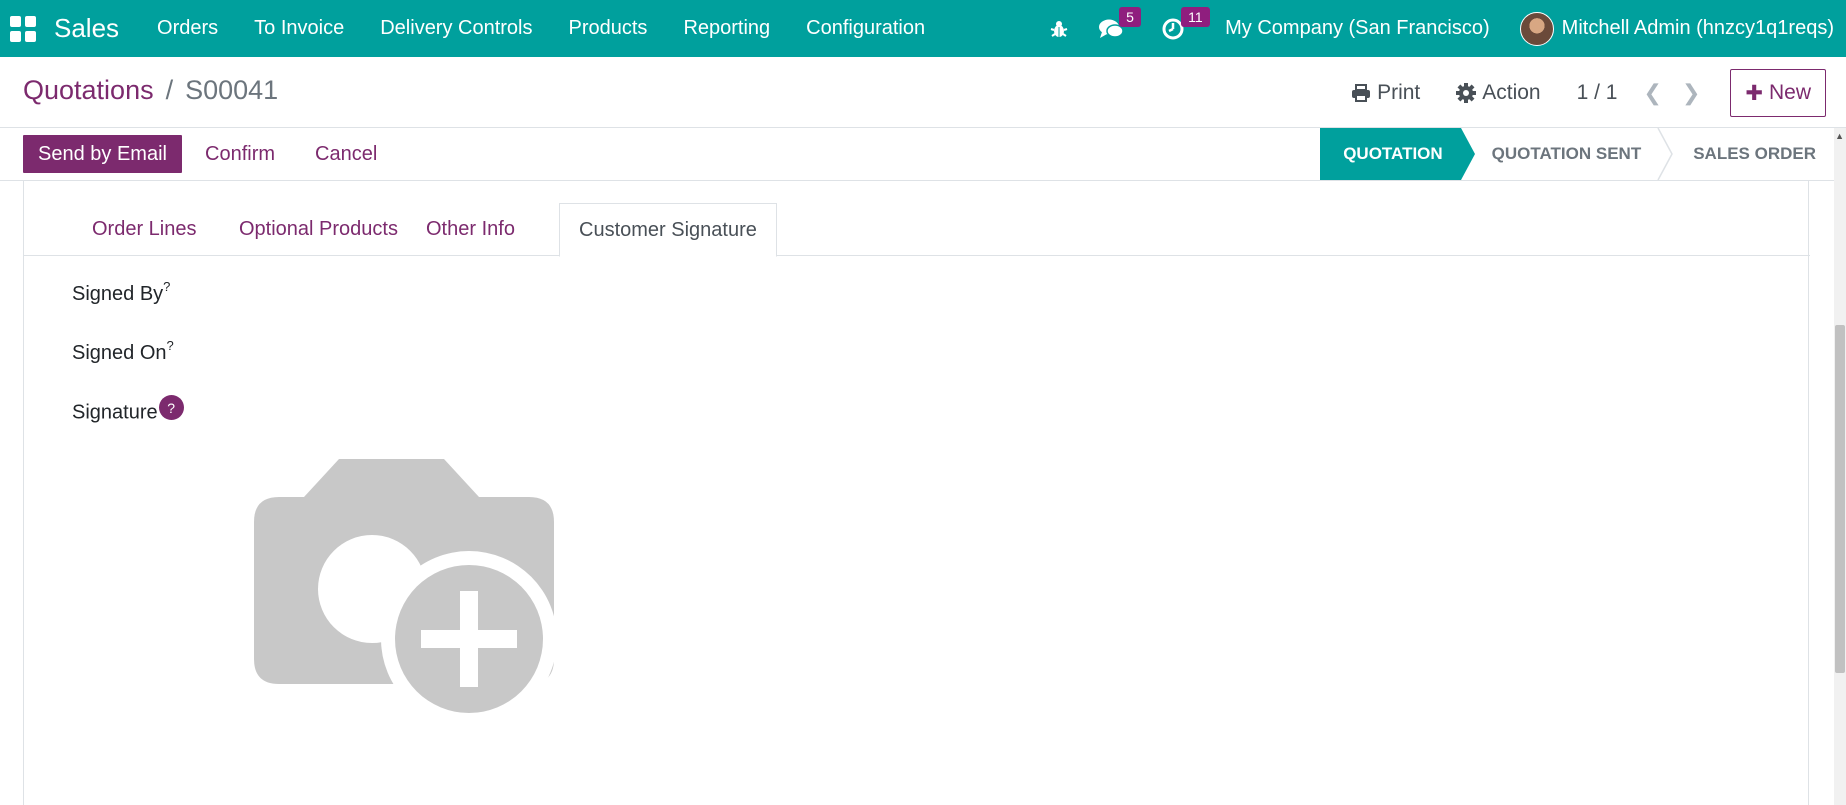 The image size is (1846, 805). Describe the element at coordinates (346, 154) in the screenshot. I see `cancel-button: Cancel` at that location.